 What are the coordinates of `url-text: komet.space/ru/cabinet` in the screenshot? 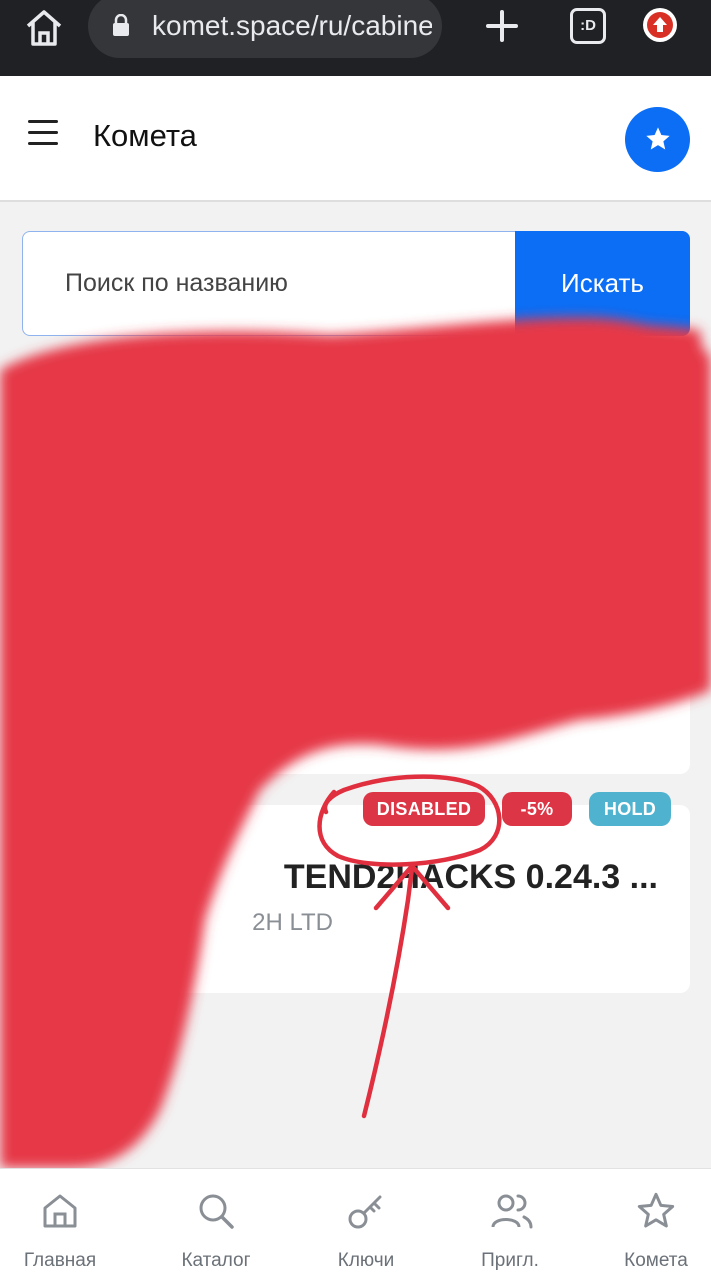 It's located at (292, 25).